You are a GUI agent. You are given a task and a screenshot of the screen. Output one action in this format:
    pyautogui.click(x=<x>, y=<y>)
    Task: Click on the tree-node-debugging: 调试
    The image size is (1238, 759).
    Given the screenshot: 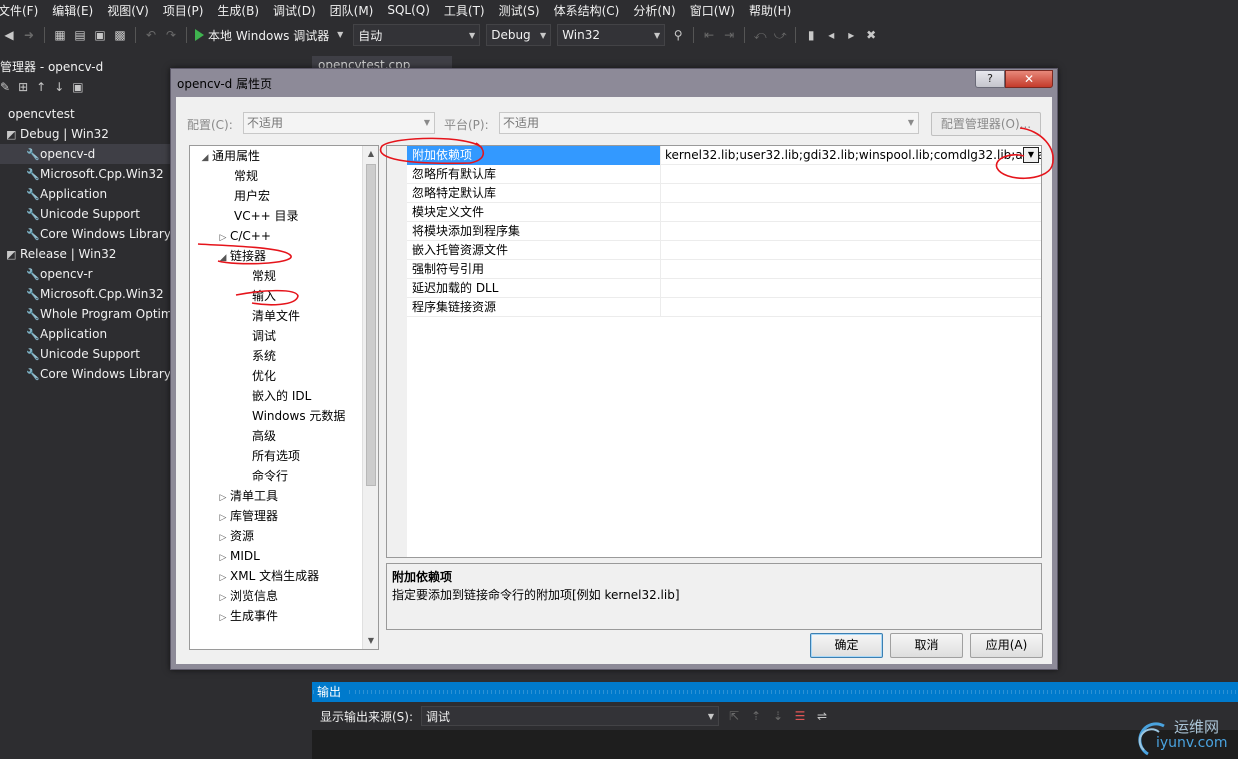 What is the action you would take?
    pyautogui.click(x=264, y=336)
    